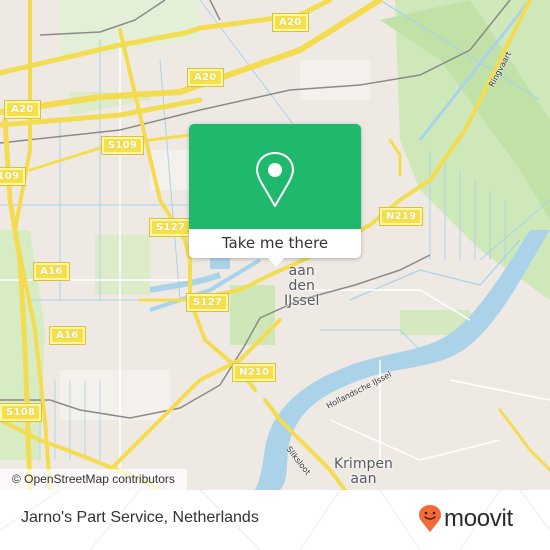  What do you see at coordinates (93, 479) in the screenshot?
I see `map-attribution: © OpenStreetMap contributors` at bounding box center [93, 479].